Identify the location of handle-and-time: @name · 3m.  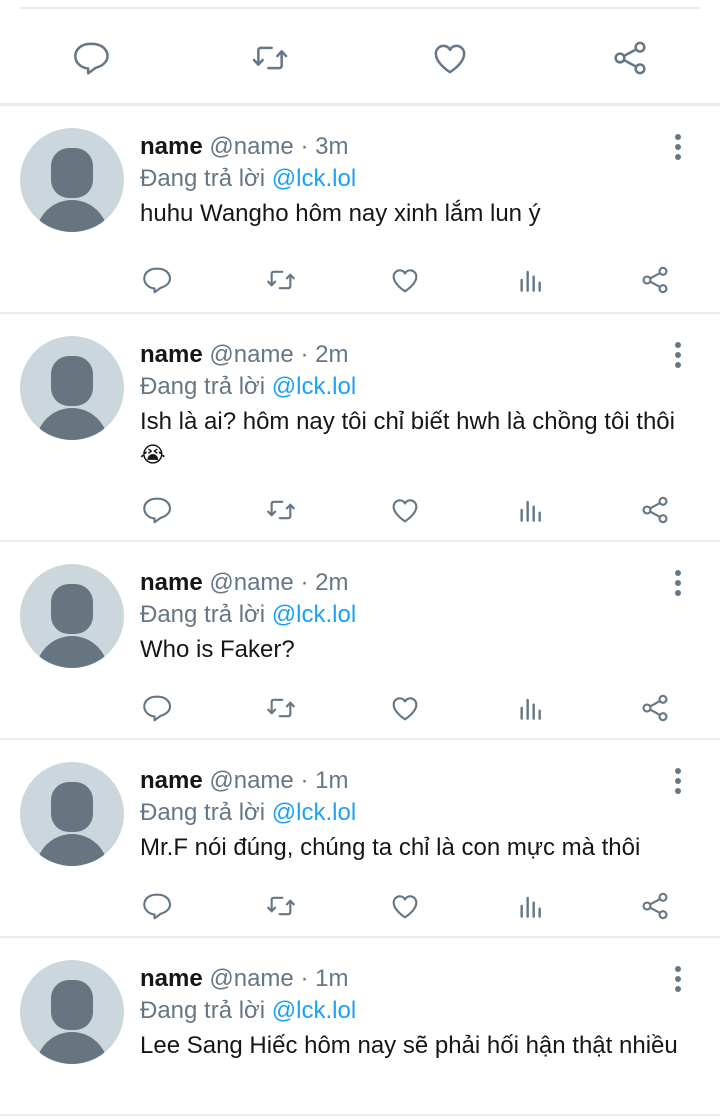
(275, 146).